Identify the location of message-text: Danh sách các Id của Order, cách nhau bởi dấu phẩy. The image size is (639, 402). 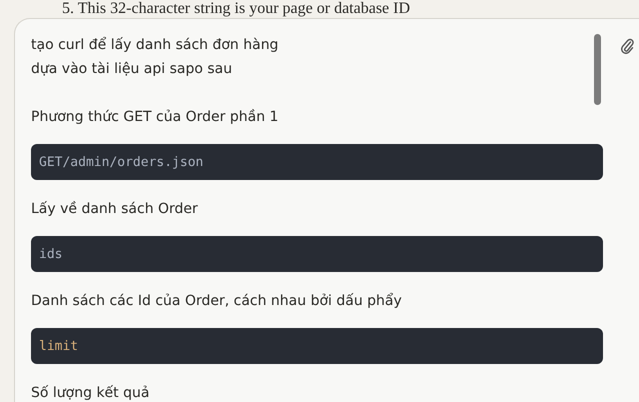
(216, 301).